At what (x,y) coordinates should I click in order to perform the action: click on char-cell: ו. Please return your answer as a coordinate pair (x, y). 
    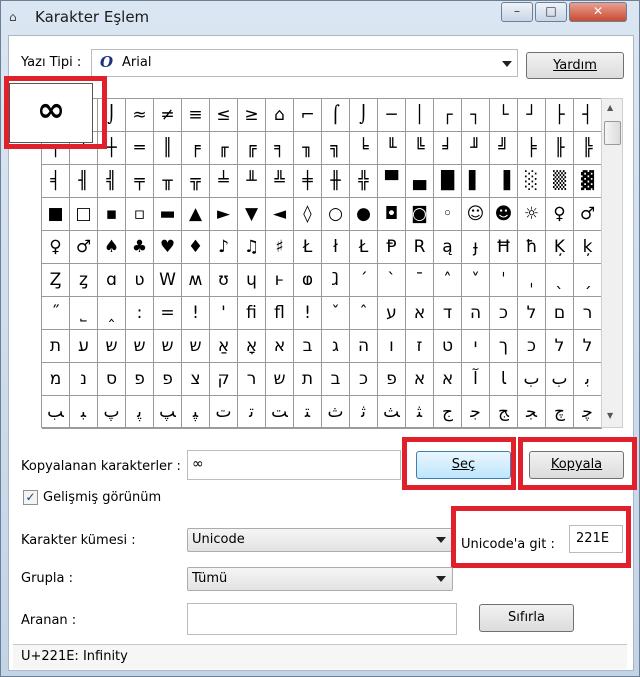
    Looking at the image, I should click on (392, 346).